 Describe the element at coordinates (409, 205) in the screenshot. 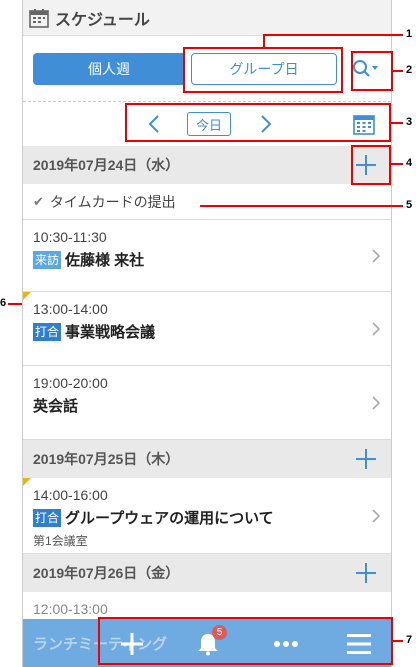

I see `callout-number-5: 5` at that location.